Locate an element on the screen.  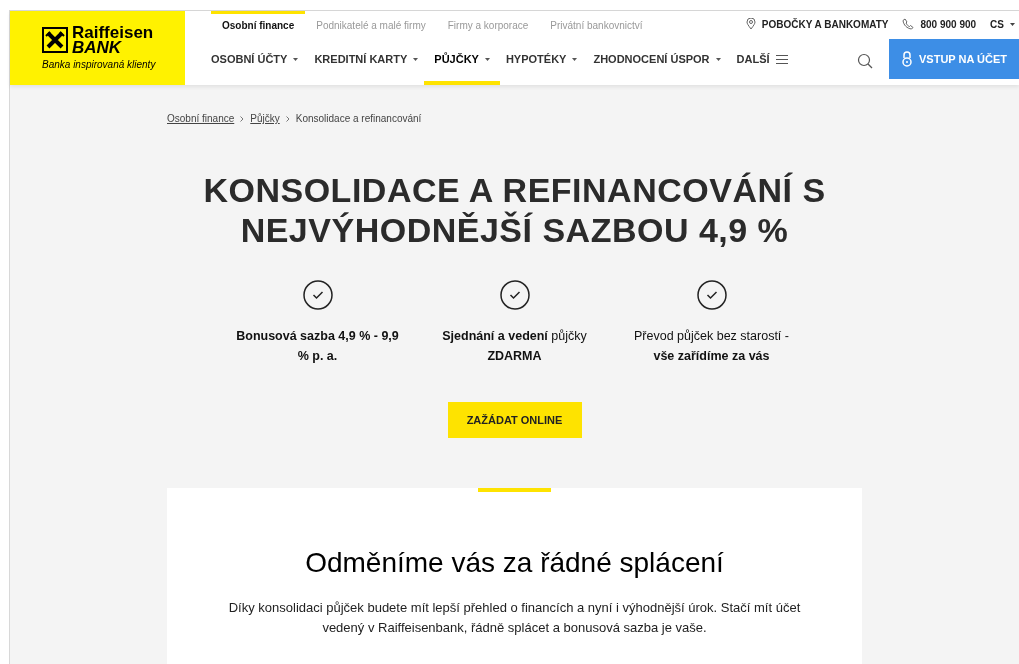
page-title: NEJVÝHODNĚJŠÍ SAZBOU 4,9 % is located at coordinates (514, 230).